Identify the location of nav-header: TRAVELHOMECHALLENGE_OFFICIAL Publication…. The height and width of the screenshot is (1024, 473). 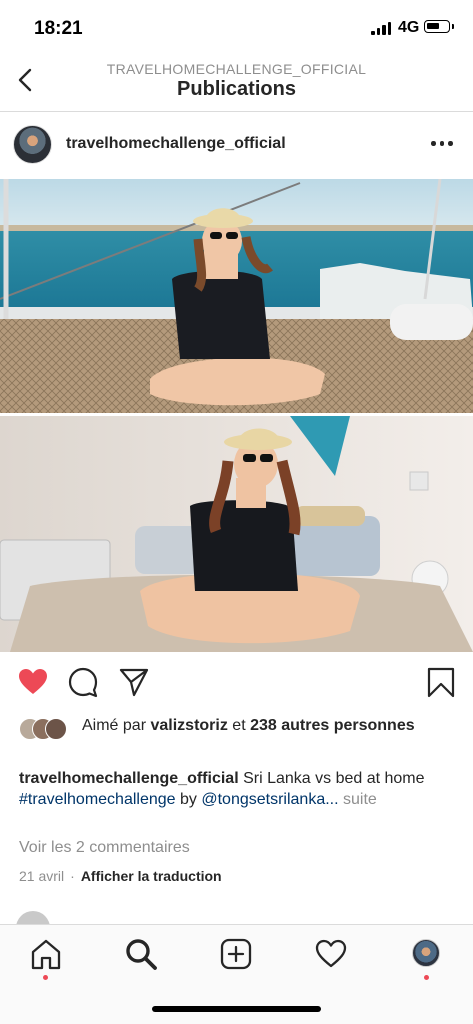
(236, 84).